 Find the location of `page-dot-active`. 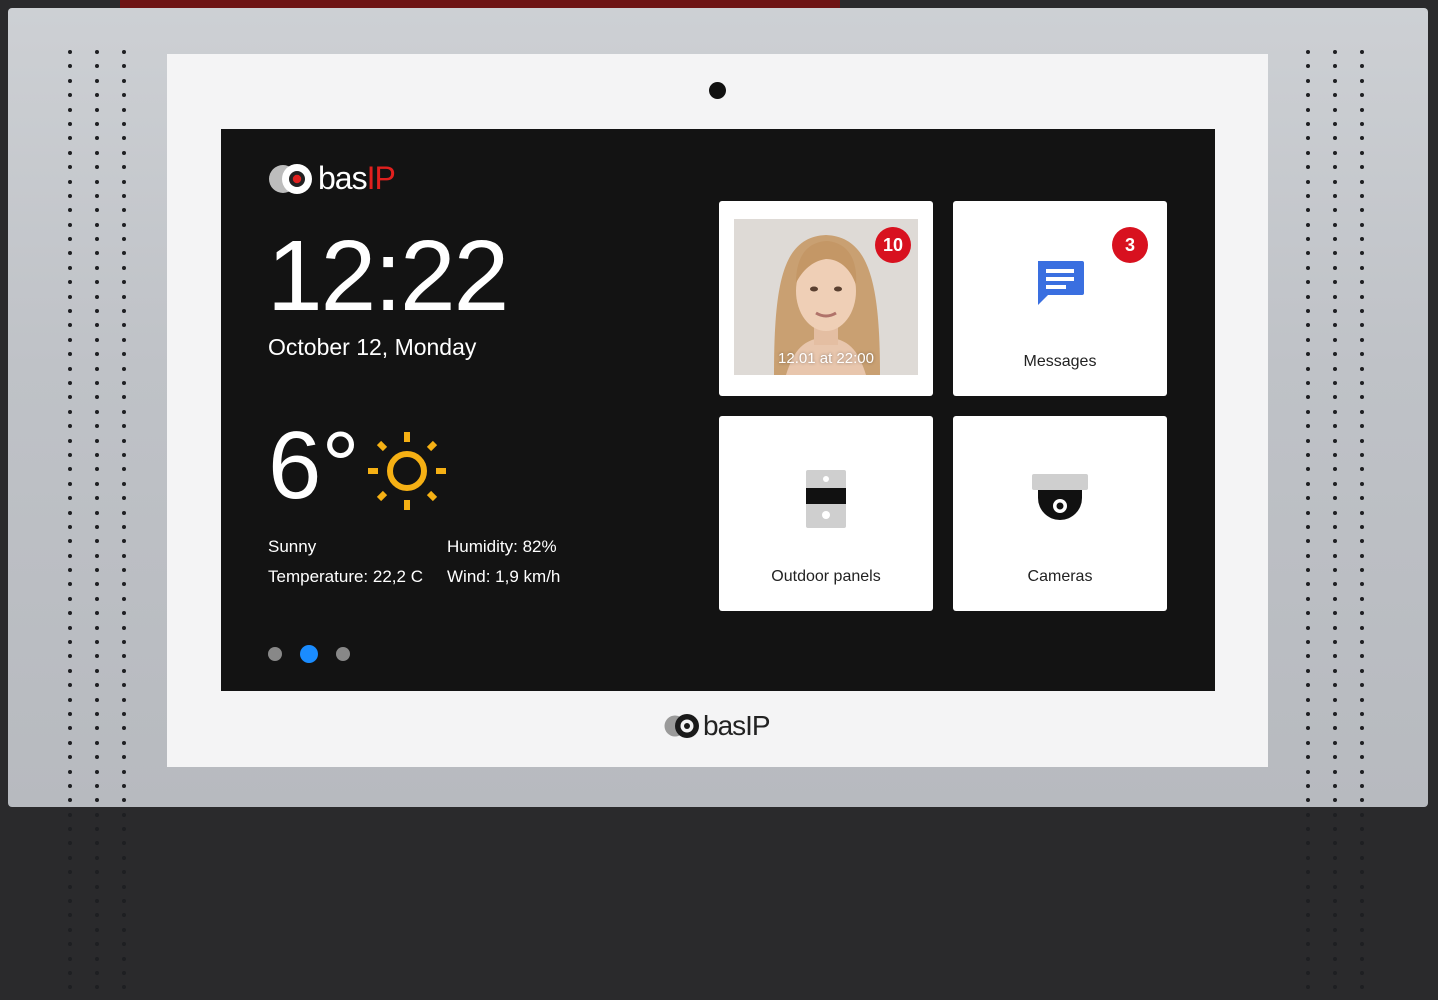

page-dot-active is located at coordinates (309, 654).